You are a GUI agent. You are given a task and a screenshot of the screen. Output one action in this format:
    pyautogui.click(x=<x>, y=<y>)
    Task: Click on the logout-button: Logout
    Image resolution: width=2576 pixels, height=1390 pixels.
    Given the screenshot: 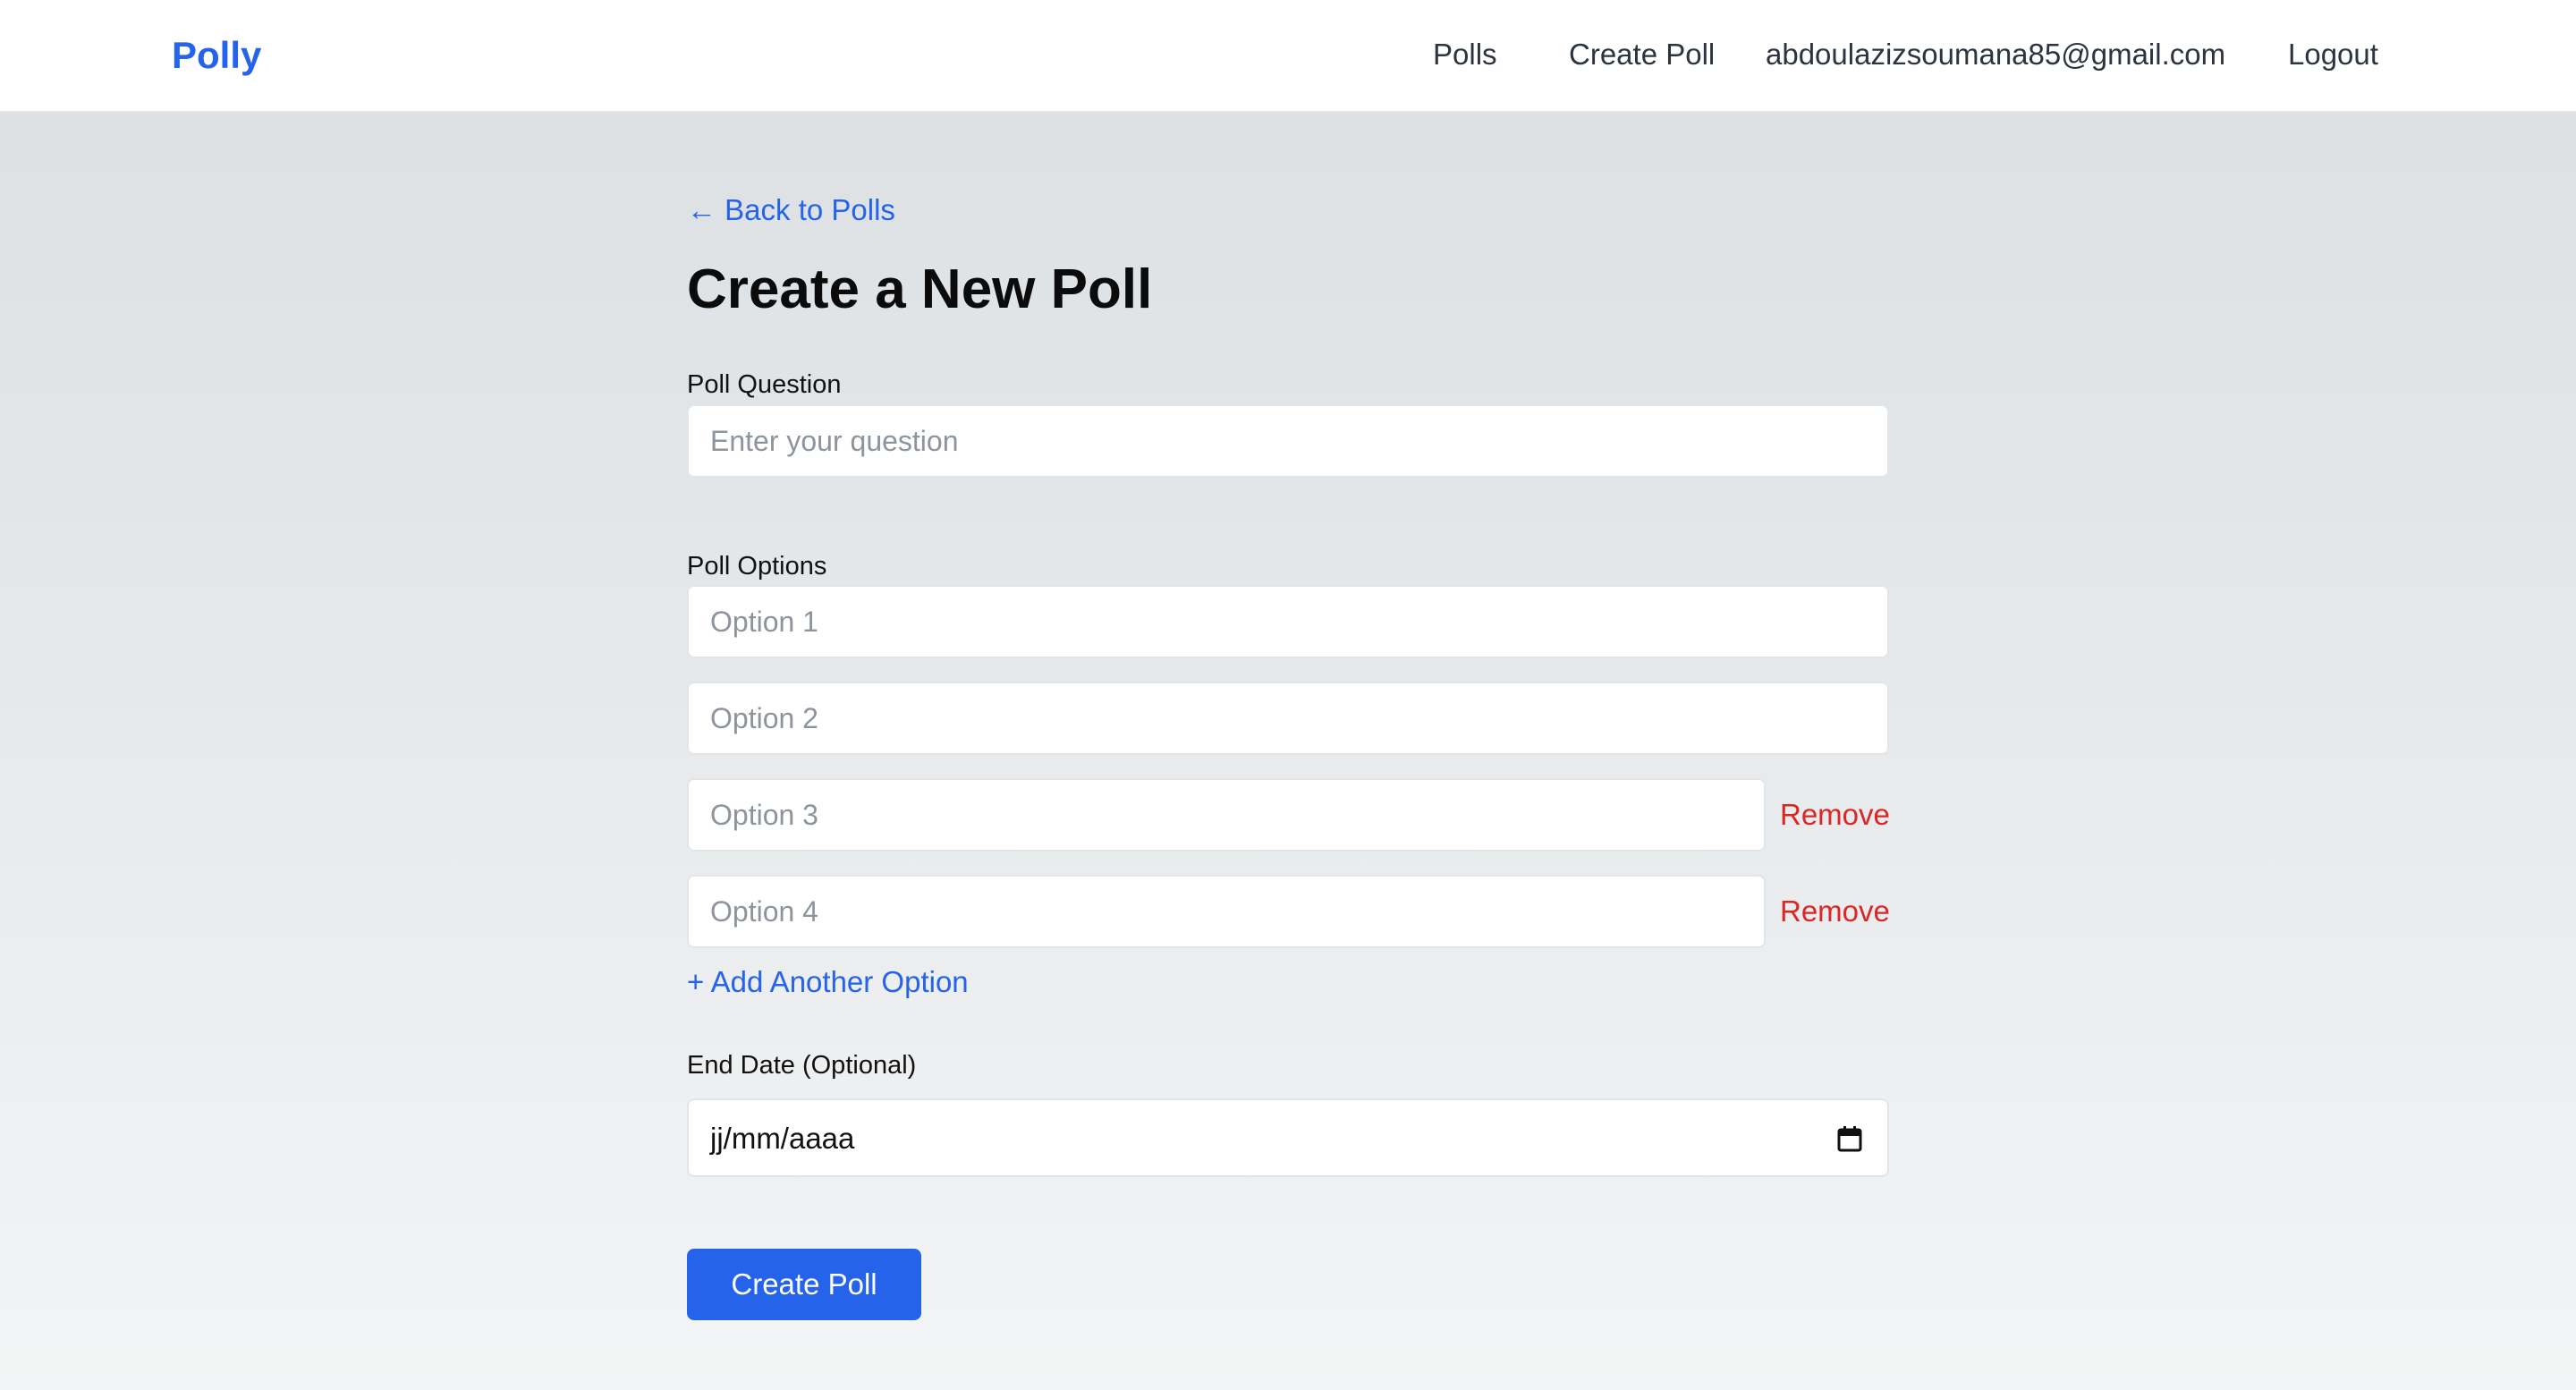 What is the action you would take?
    pyautogui.click(x=2333, y=54)
    